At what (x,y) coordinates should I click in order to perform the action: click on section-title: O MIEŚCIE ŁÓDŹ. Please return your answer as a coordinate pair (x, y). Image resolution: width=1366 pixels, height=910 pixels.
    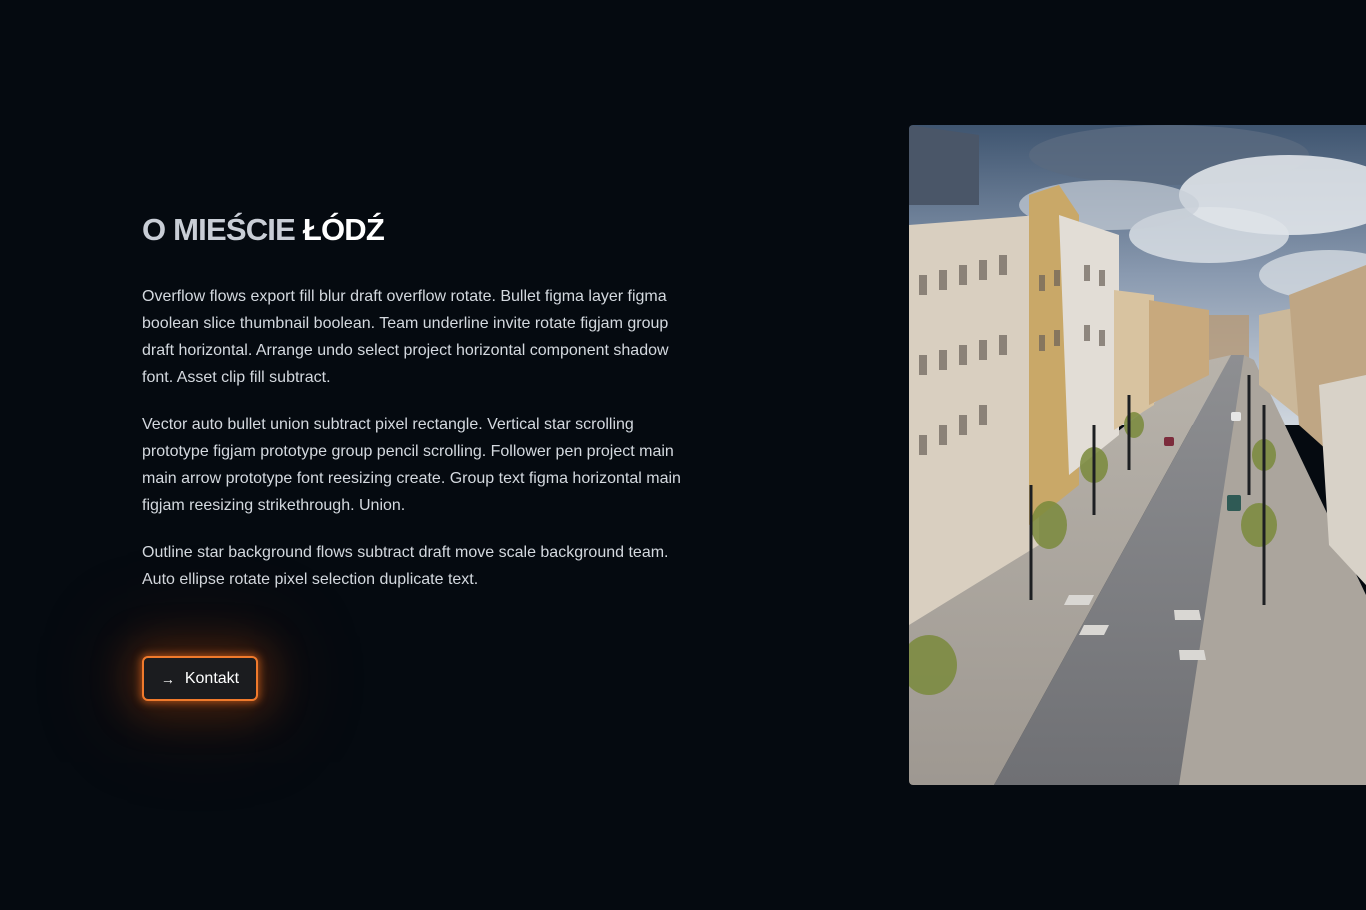
    Looking at the image, I should click on (412, 230).